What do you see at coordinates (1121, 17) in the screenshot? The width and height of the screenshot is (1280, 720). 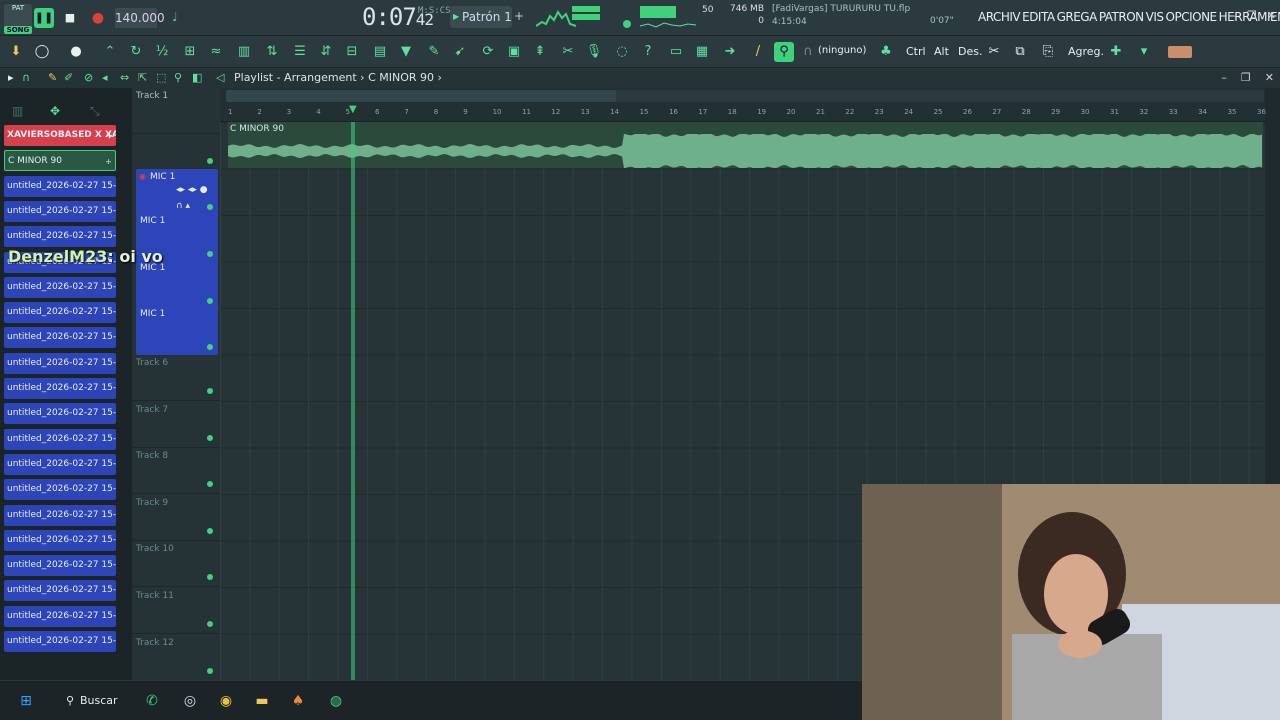 I see `menu-patron: PATRON` at bounding box center [1121, 17].